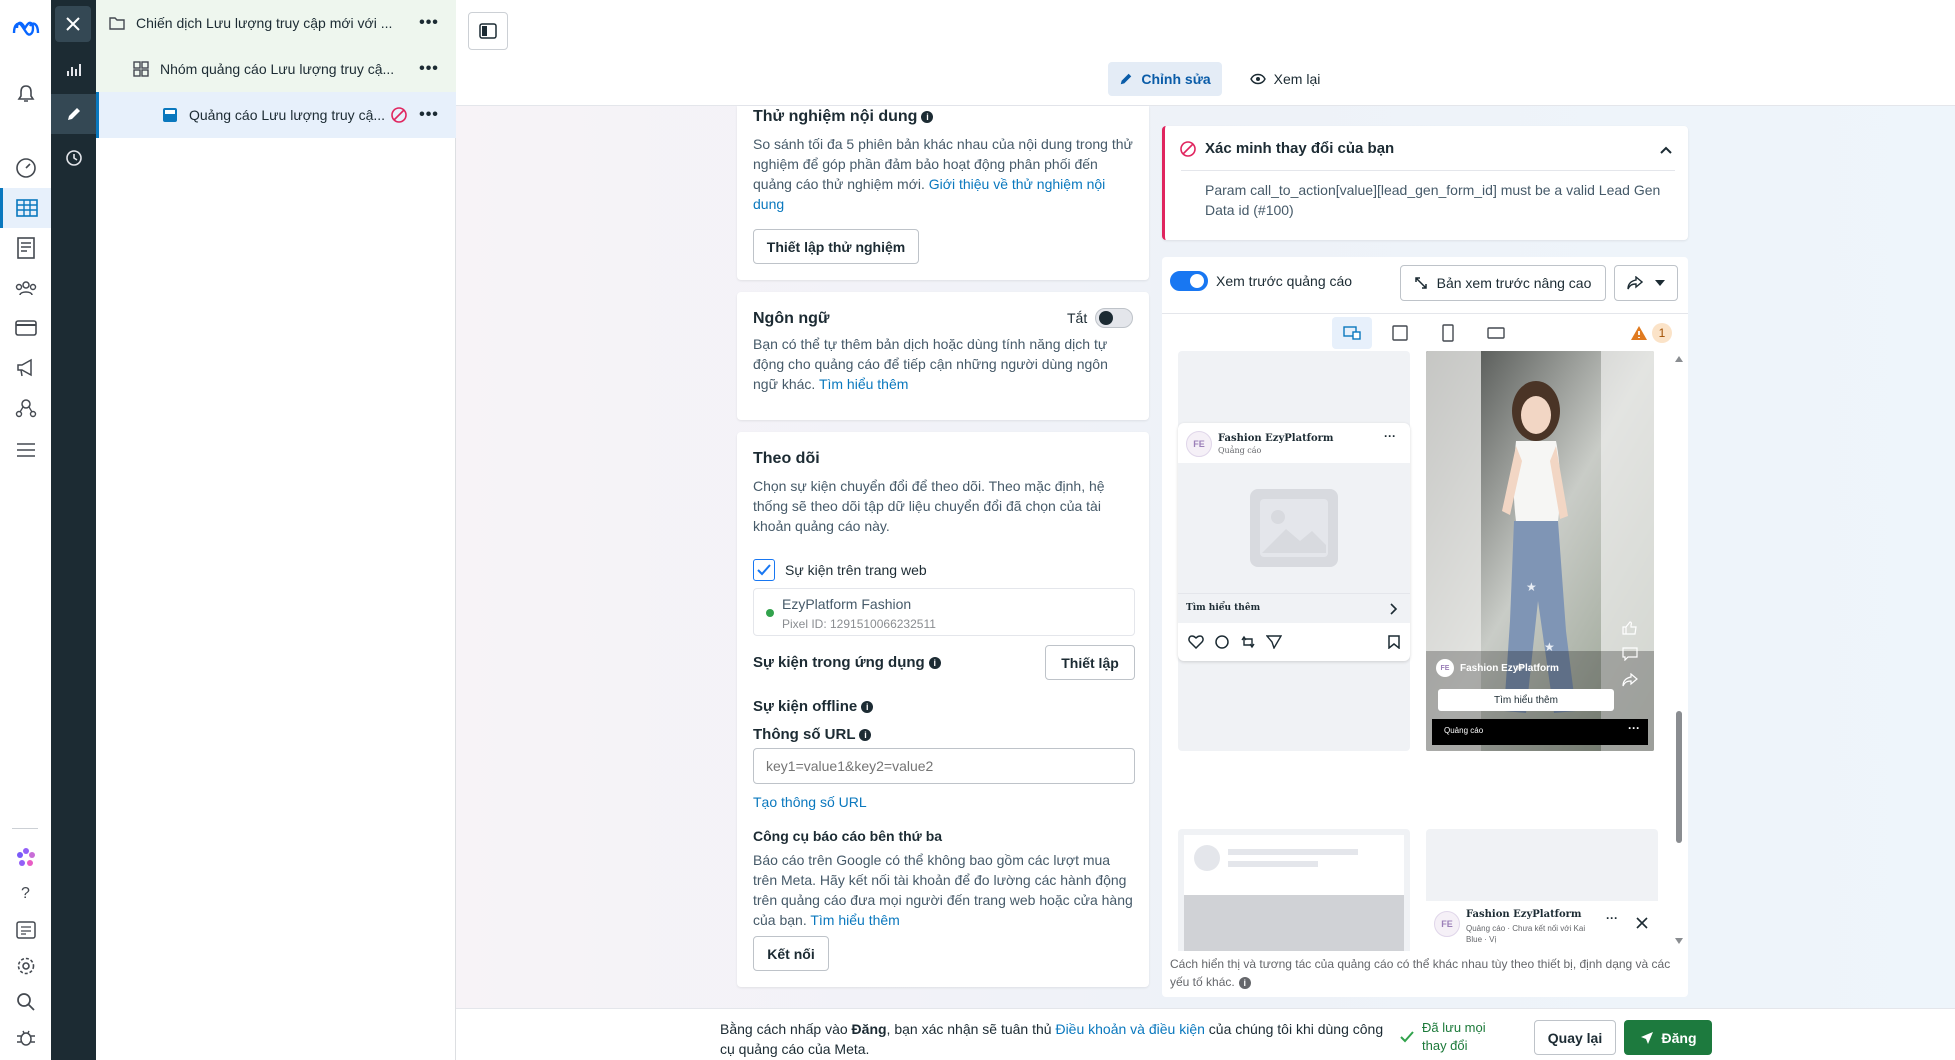 The height and width of the screenshot is (1060, 1955). Describe the element at coordinates (847, 662) in the screenshot. I see `app-events-title: Sự kiện trong ứng dụng i` at that location.